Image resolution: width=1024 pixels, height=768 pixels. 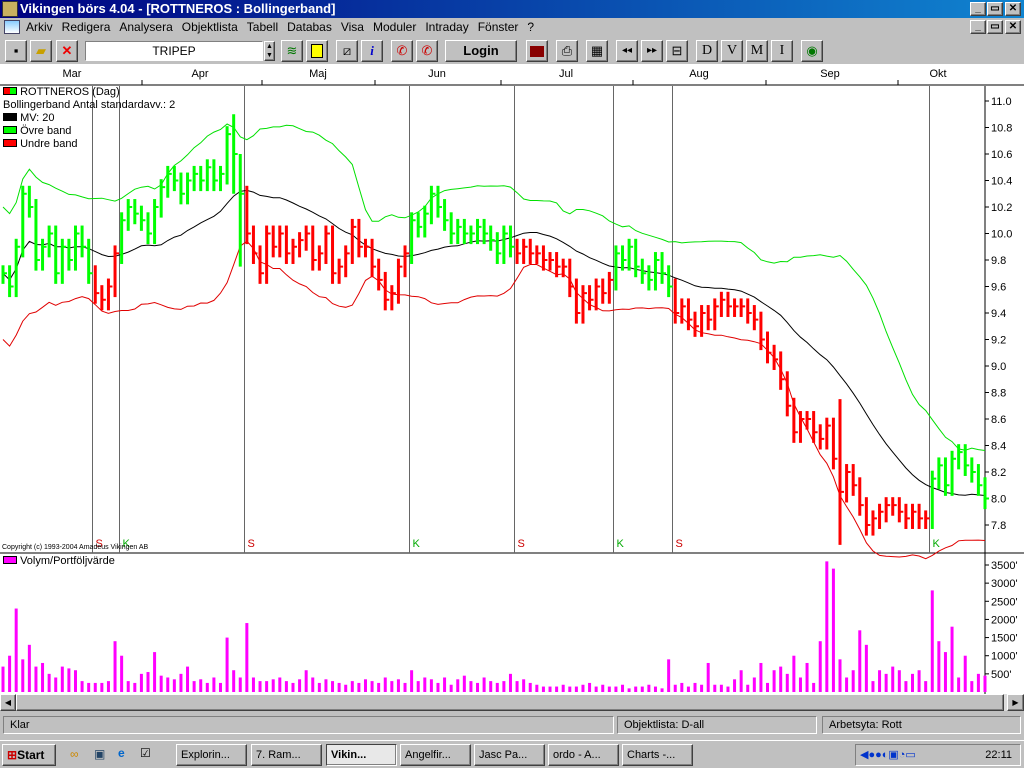 I want to click on period-day-button: D, so click(x=707, y=51).